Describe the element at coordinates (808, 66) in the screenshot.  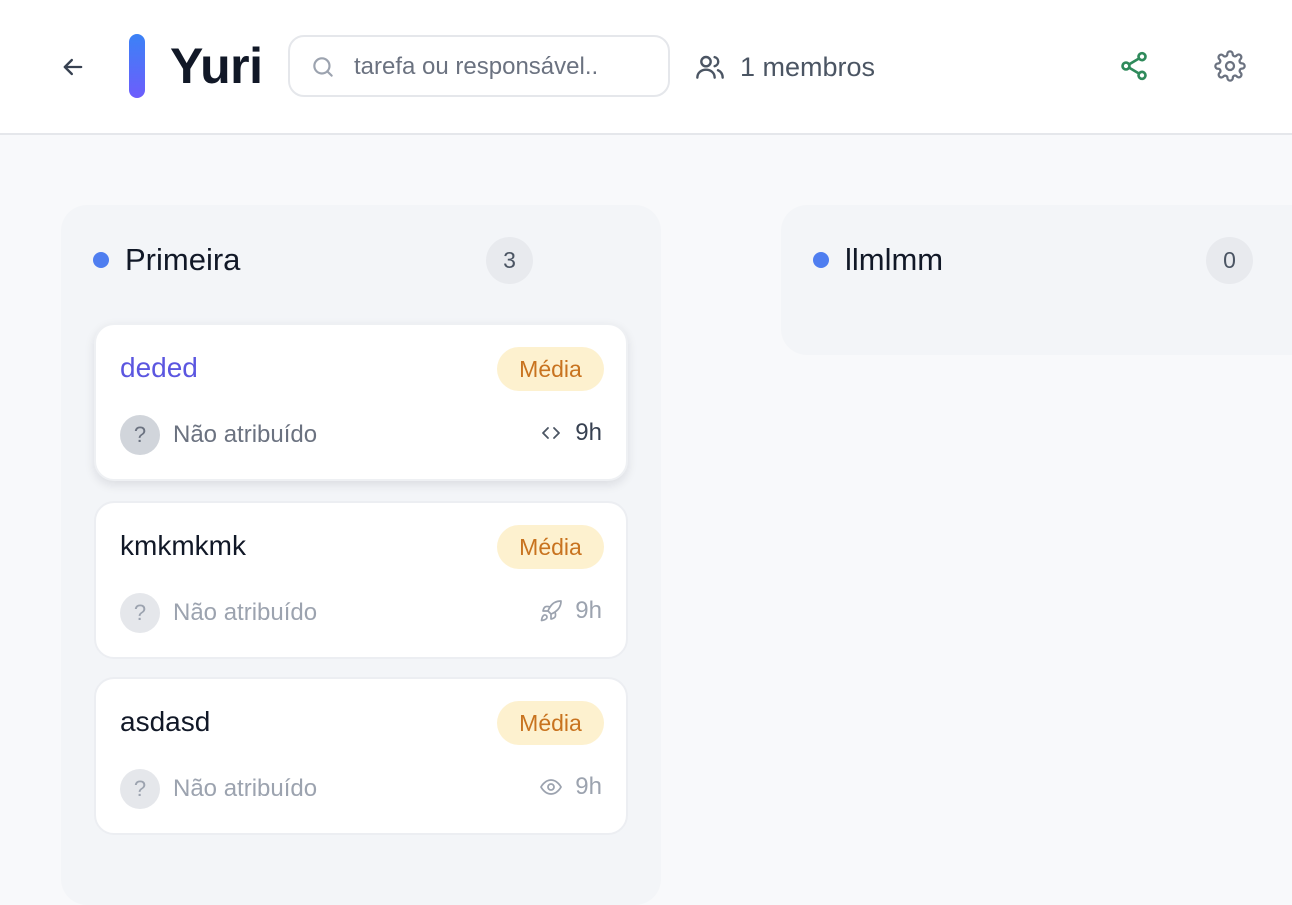
I see `members-label: 1 membros` at that location.